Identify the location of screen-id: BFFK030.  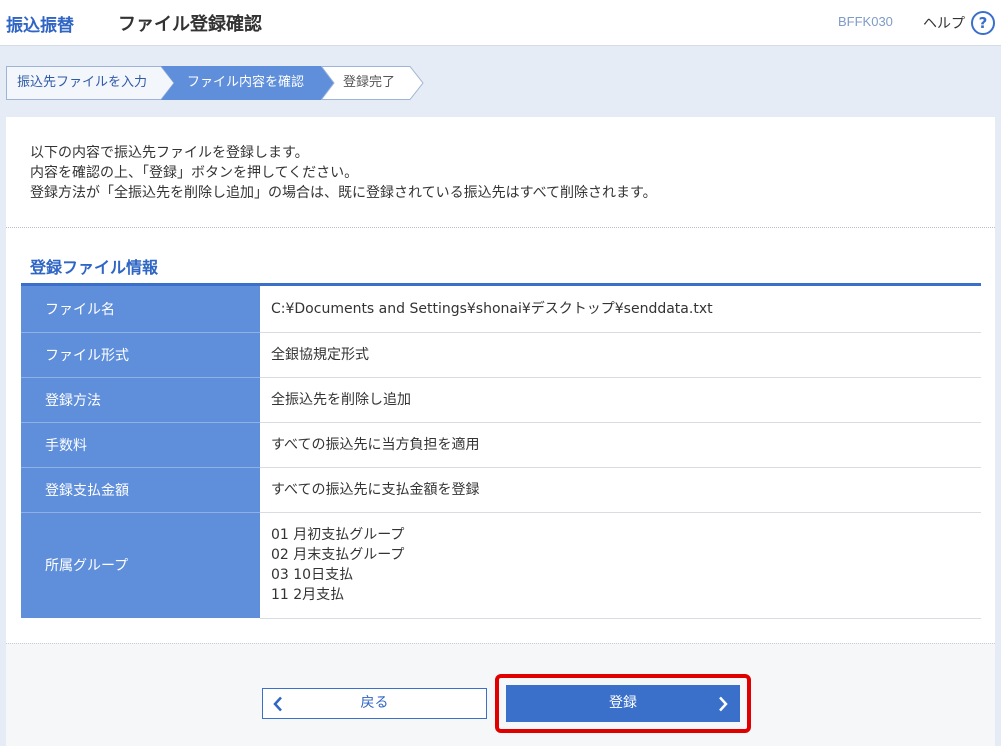
(865, 21).